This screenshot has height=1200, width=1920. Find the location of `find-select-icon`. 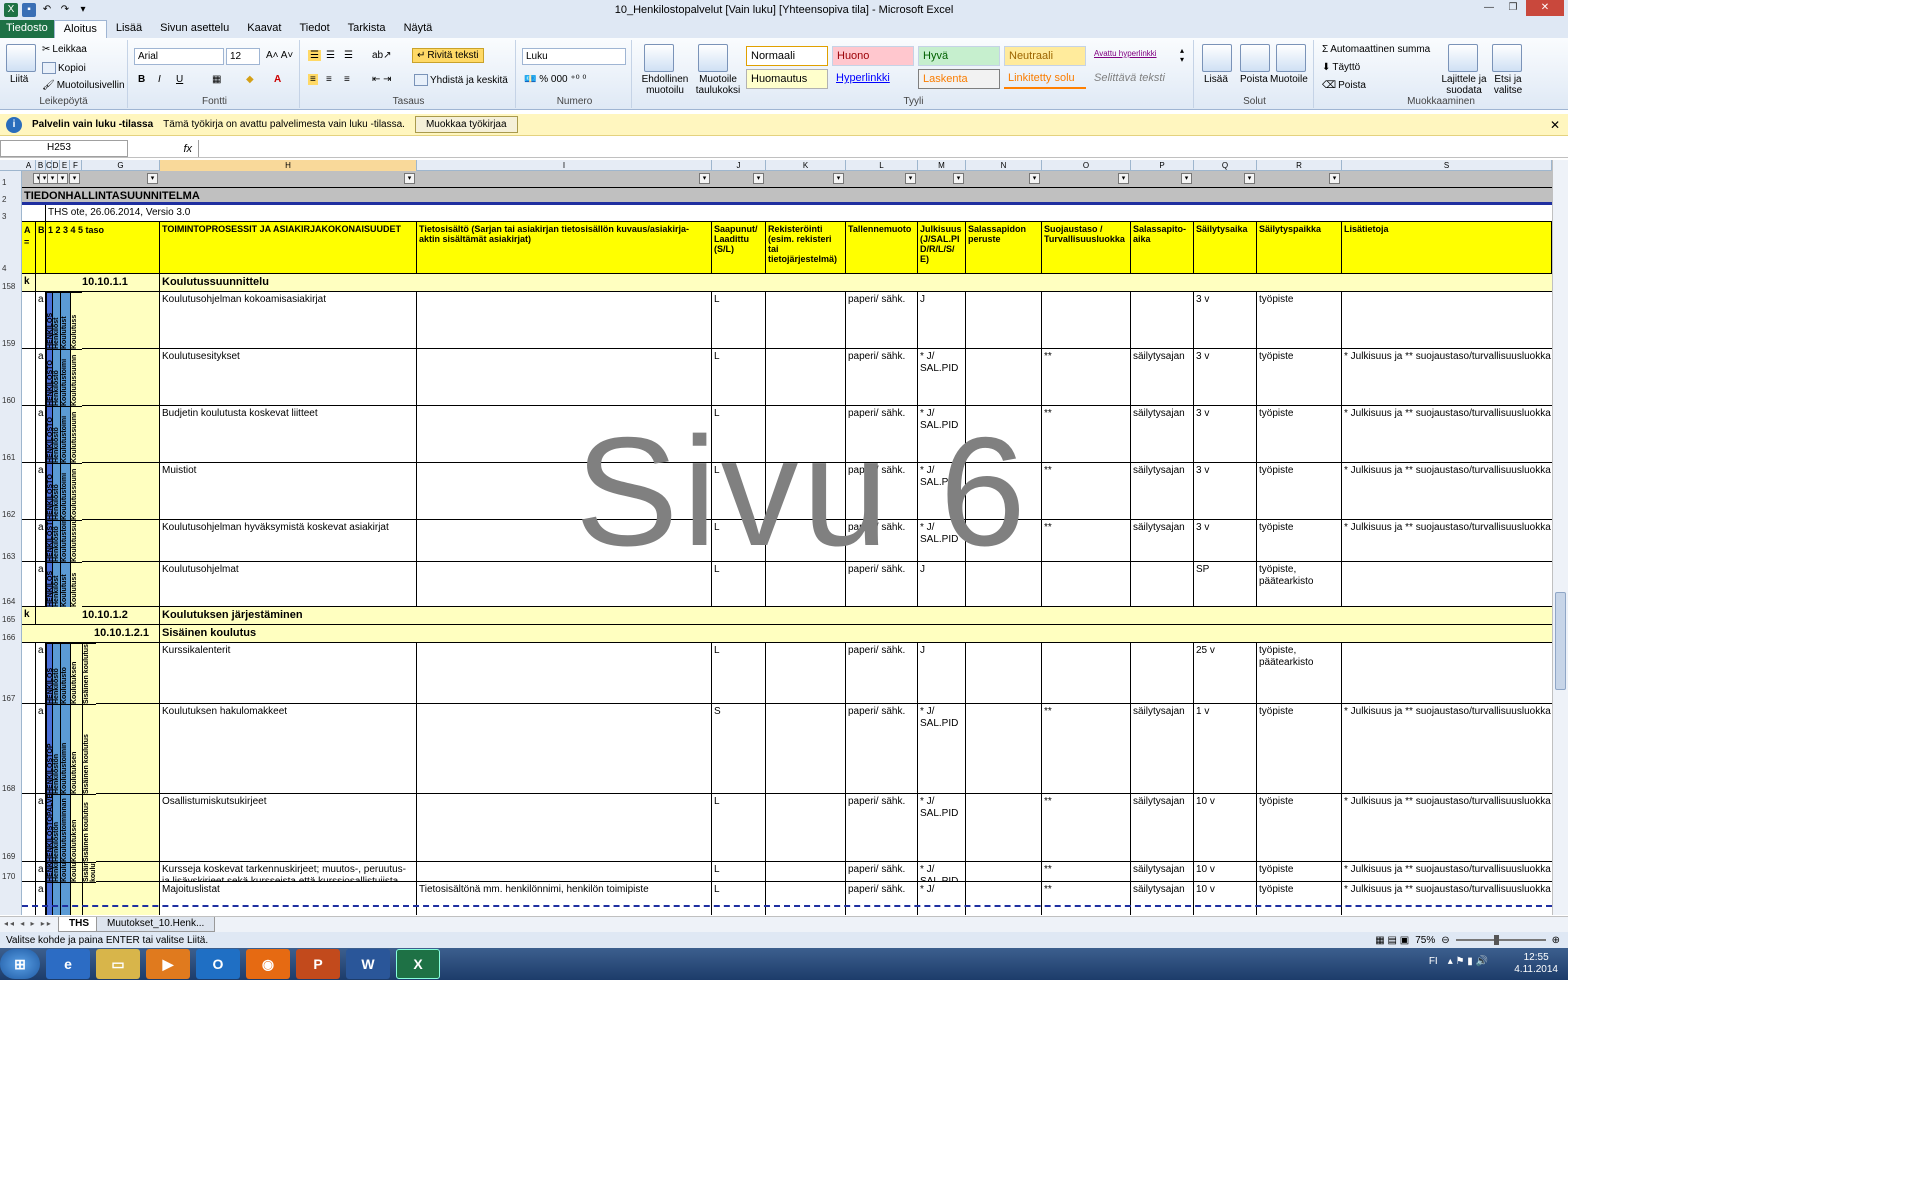

find-select-icon is located at coordinates (1507, 58).